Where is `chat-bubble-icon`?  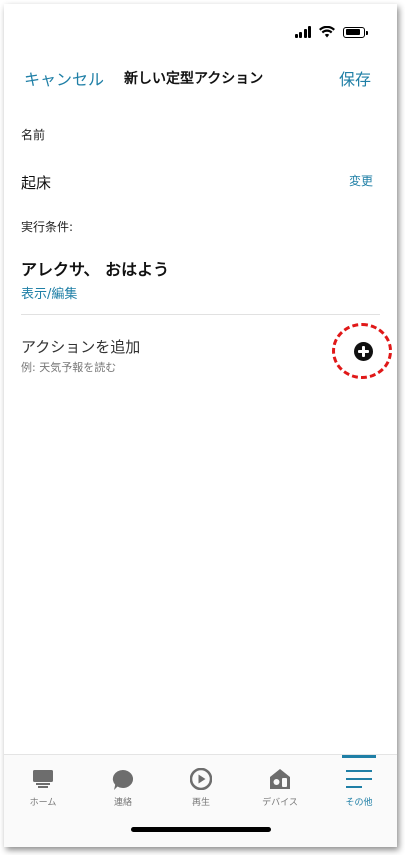 chat-bubble-icon is located at coordinates (123, 779).